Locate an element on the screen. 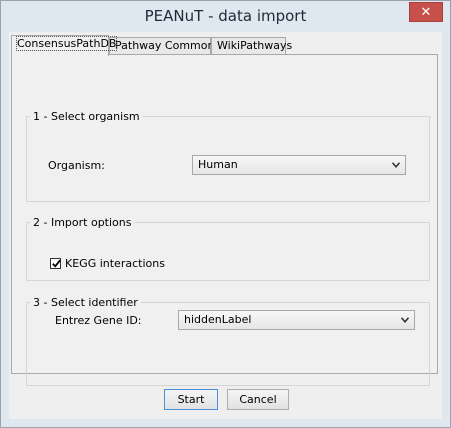  identifier-value: hiddenLabel is located at coordinates (218, 319).